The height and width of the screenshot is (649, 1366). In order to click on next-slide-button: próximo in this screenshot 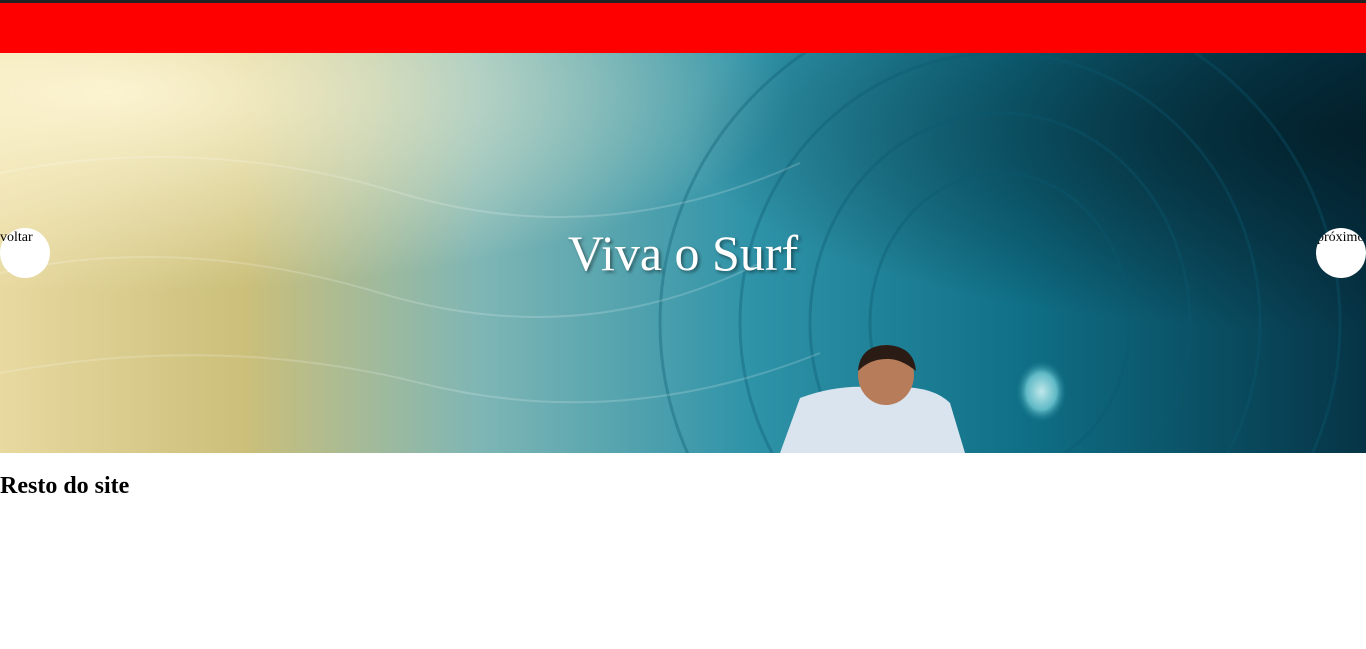, I will do `click(1341, 253)`.